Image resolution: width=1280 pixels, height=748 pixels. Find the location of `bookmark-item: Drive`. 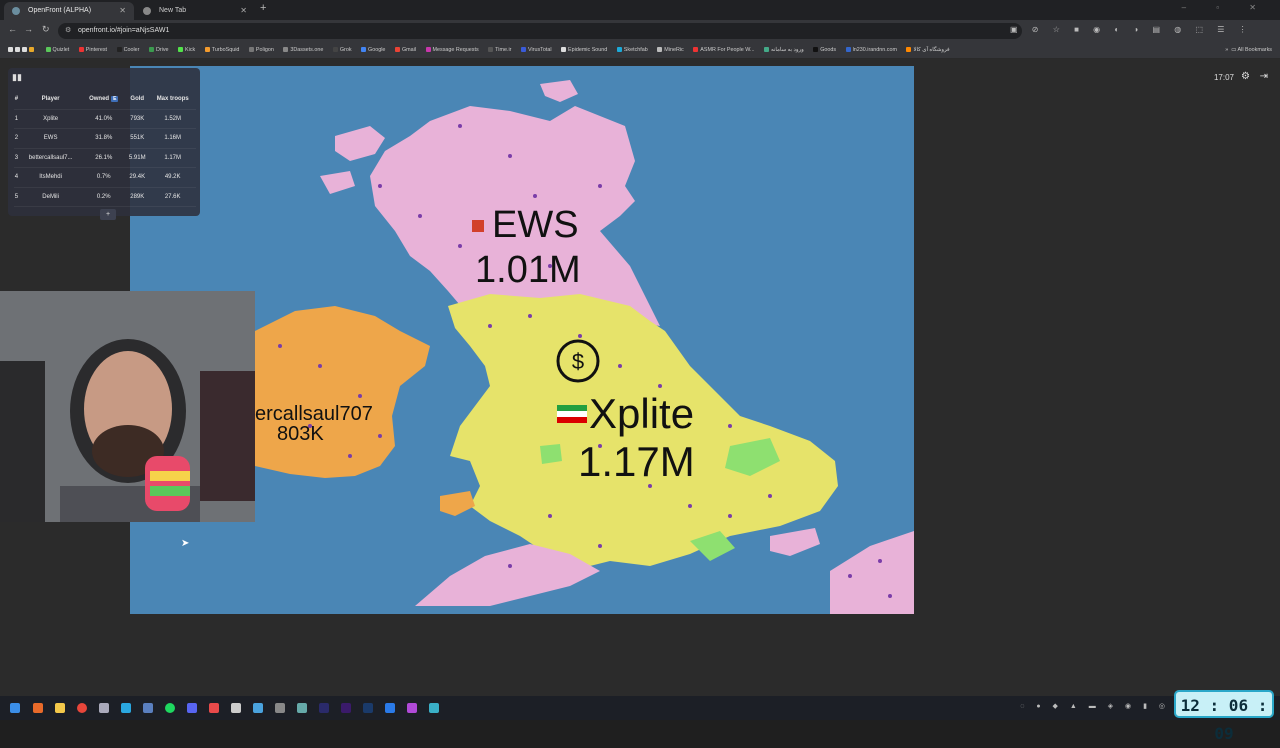

bookmark-item: Drive is located at coordinates (158, 50).